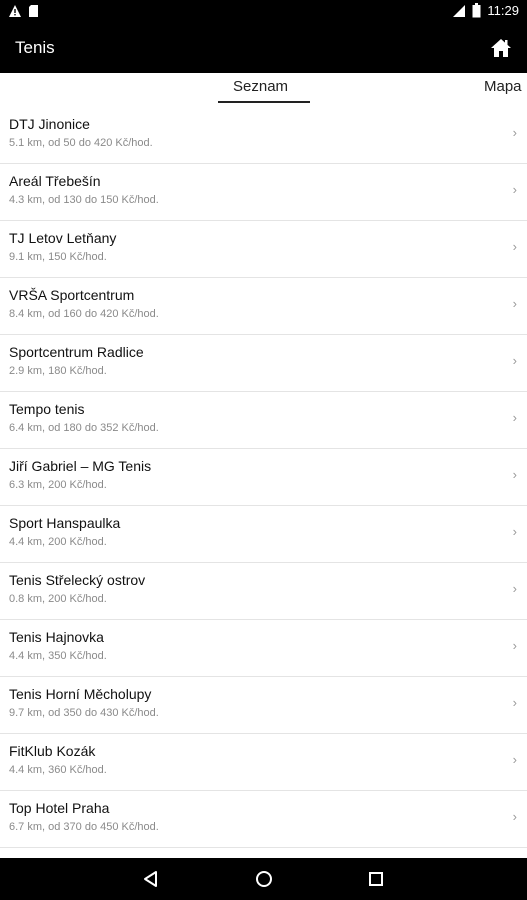 The image size is (527, 900). What do you see at coordinates (501, 48) in the screenshot?
I see `home-icon` at bounding box center [501, 48].